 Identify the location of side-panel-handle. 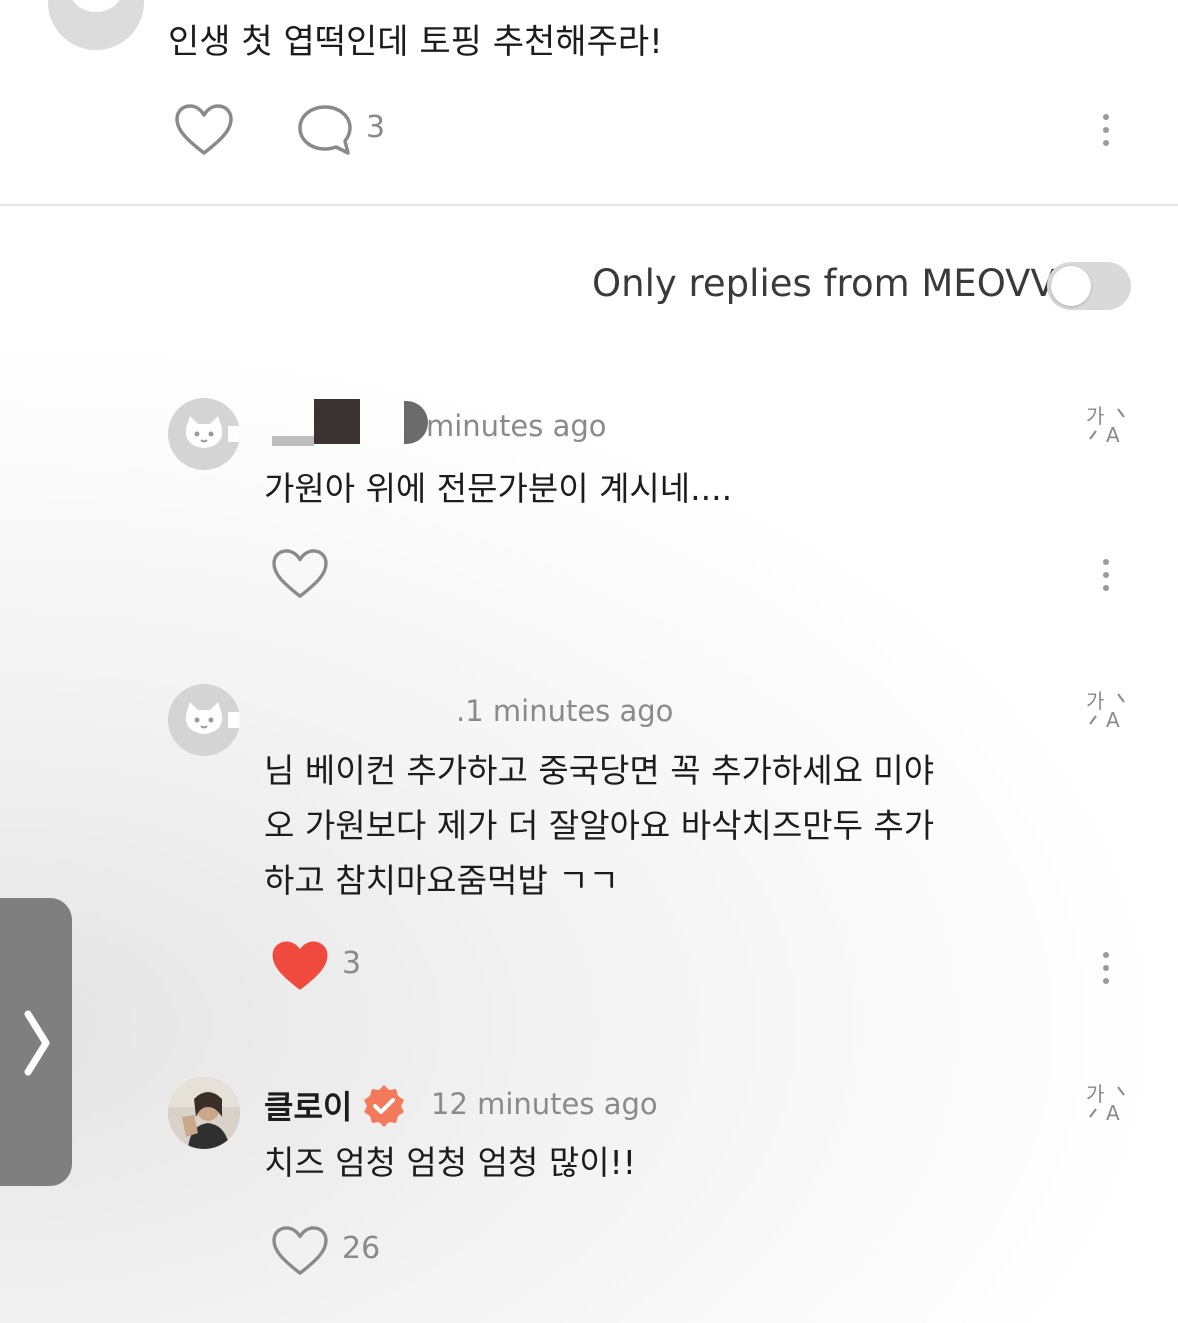
(36, 1042).